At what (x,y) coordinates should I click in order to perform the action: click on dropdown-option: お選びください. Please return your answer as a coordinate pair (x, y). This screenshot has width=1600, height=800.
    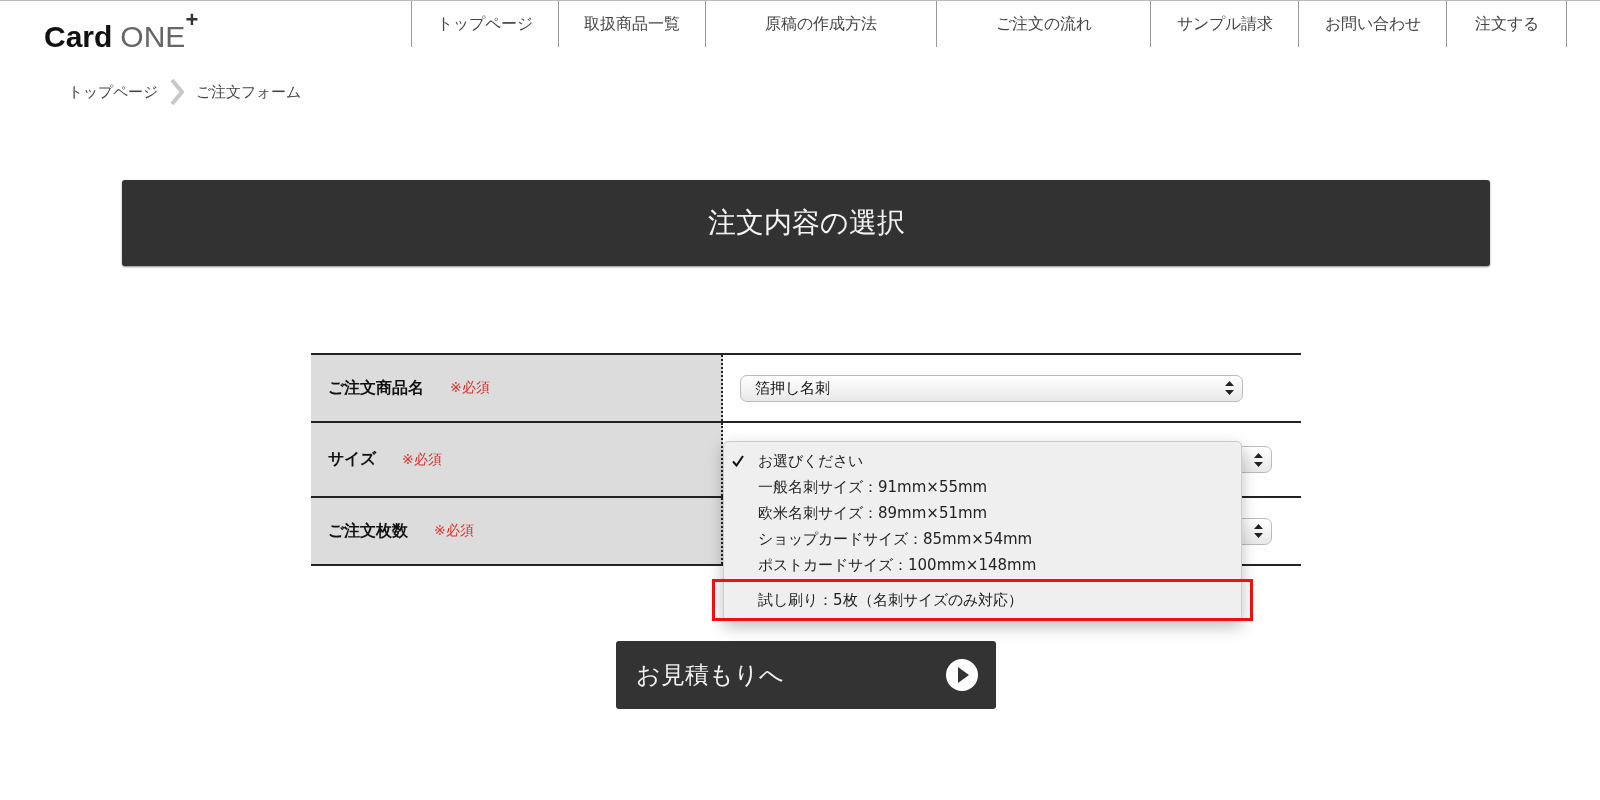
    Looking at the image, I should click on (982, 461).